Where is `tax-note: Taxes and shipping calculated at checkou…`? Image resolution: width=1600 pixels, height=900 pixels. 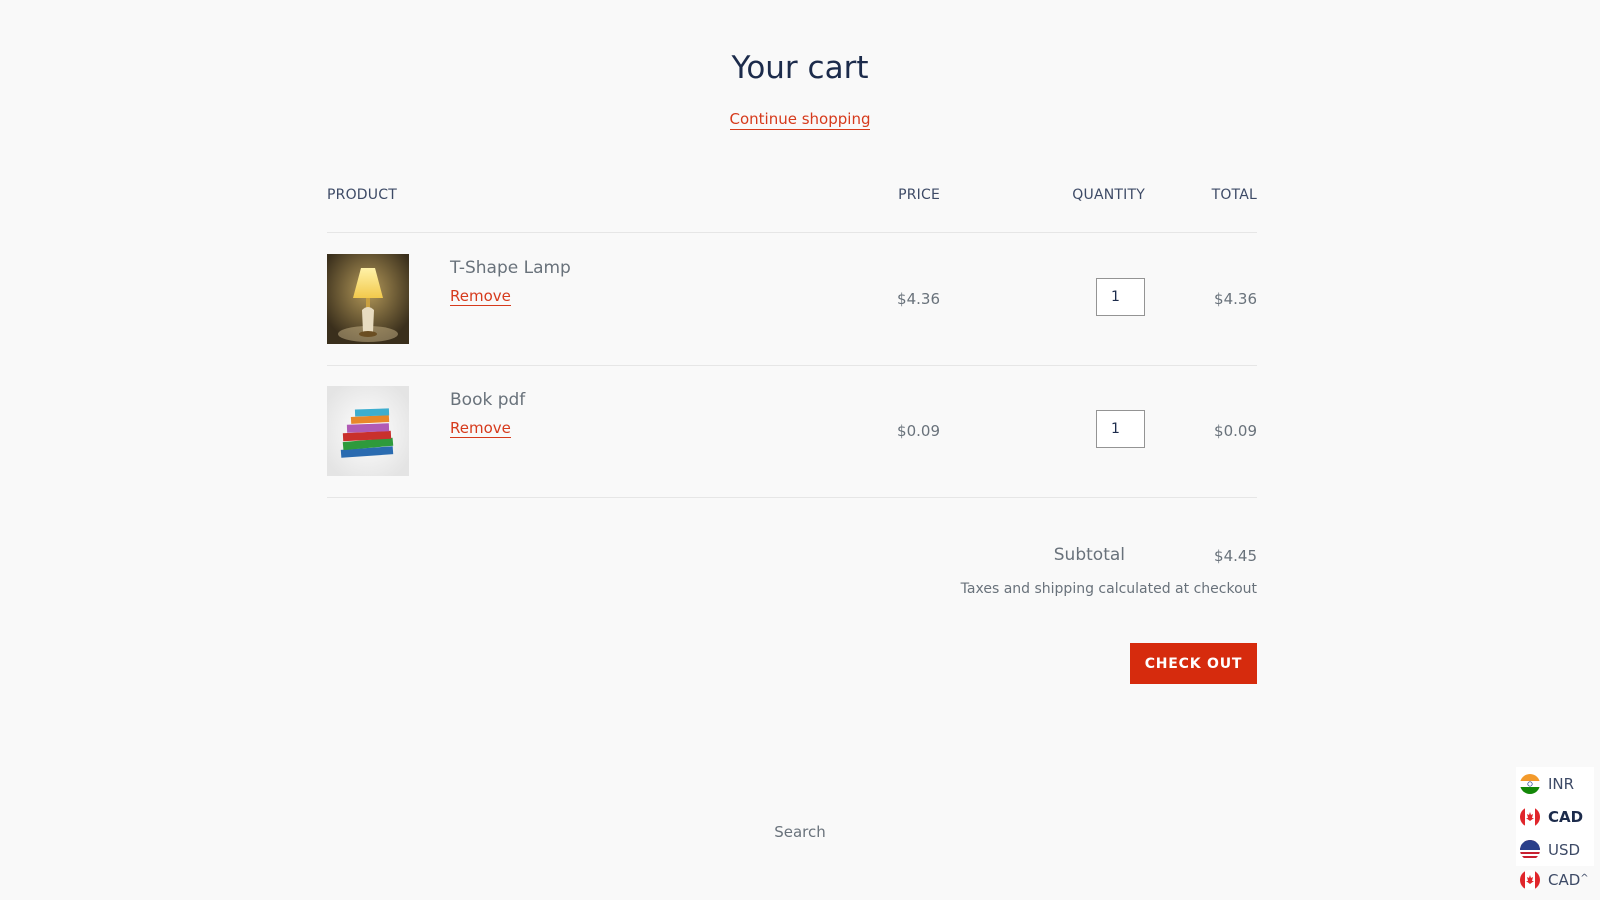
tax-note: Taxes and shipping calculated at checkou… is located at coordinates (1108, 589).